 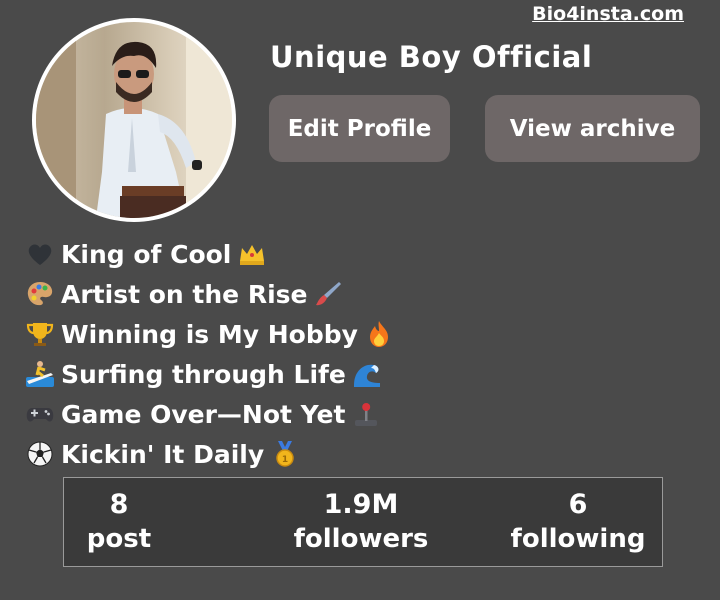 I want to click on followers-stat: 1.9M followers, so click(x=361, y=522).